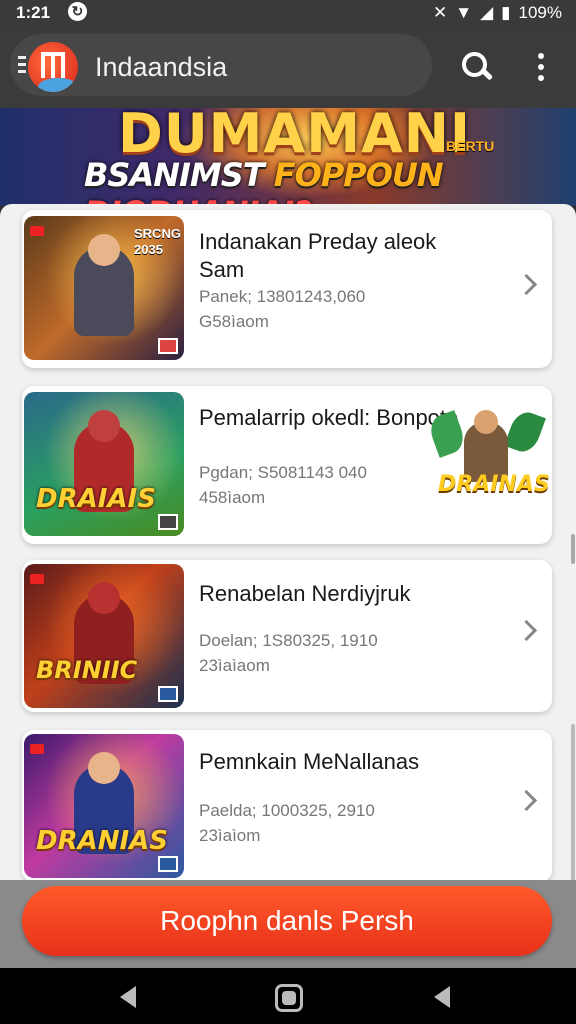  What do you see at coordinates (23, 66) in the screenshot?
I see `menu-icon` at bounding box center [23, 66].